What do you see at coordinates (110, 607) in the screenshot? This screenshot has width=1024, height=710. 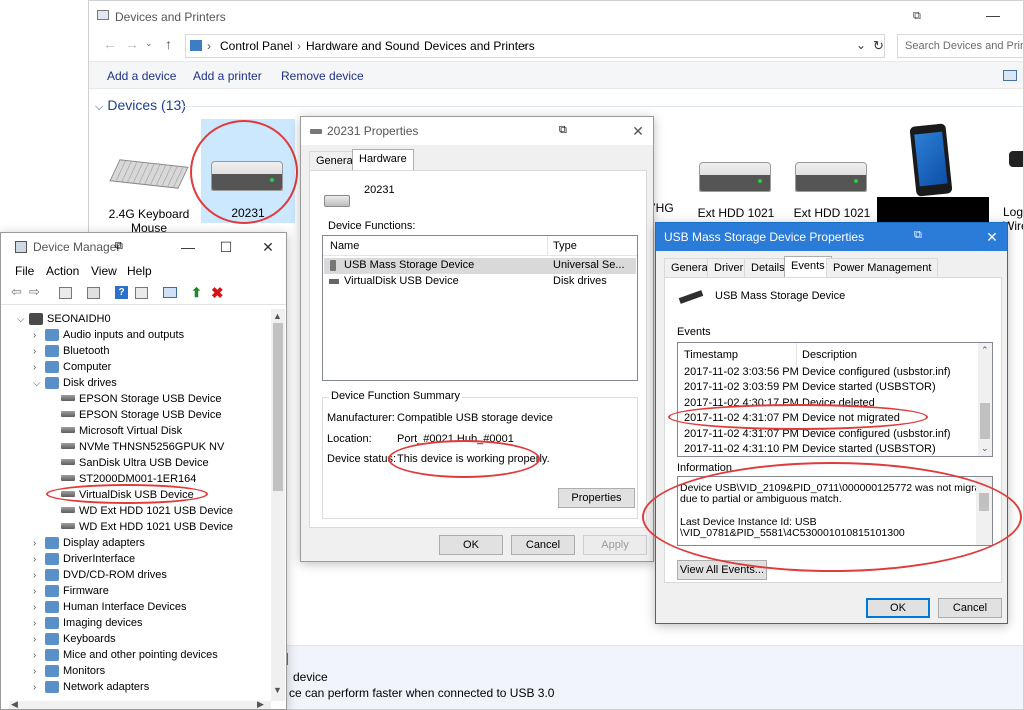 I see `tree-category-item: › Human Interface Devices` at bounding box center [110, 607].